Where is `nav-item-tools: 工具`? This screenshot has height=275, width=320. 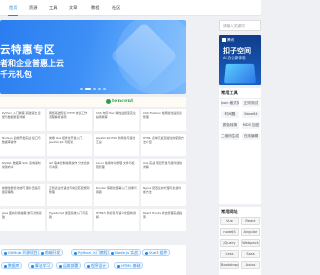
nav-item-tools: 工具 is located at coordinates (53, 8).